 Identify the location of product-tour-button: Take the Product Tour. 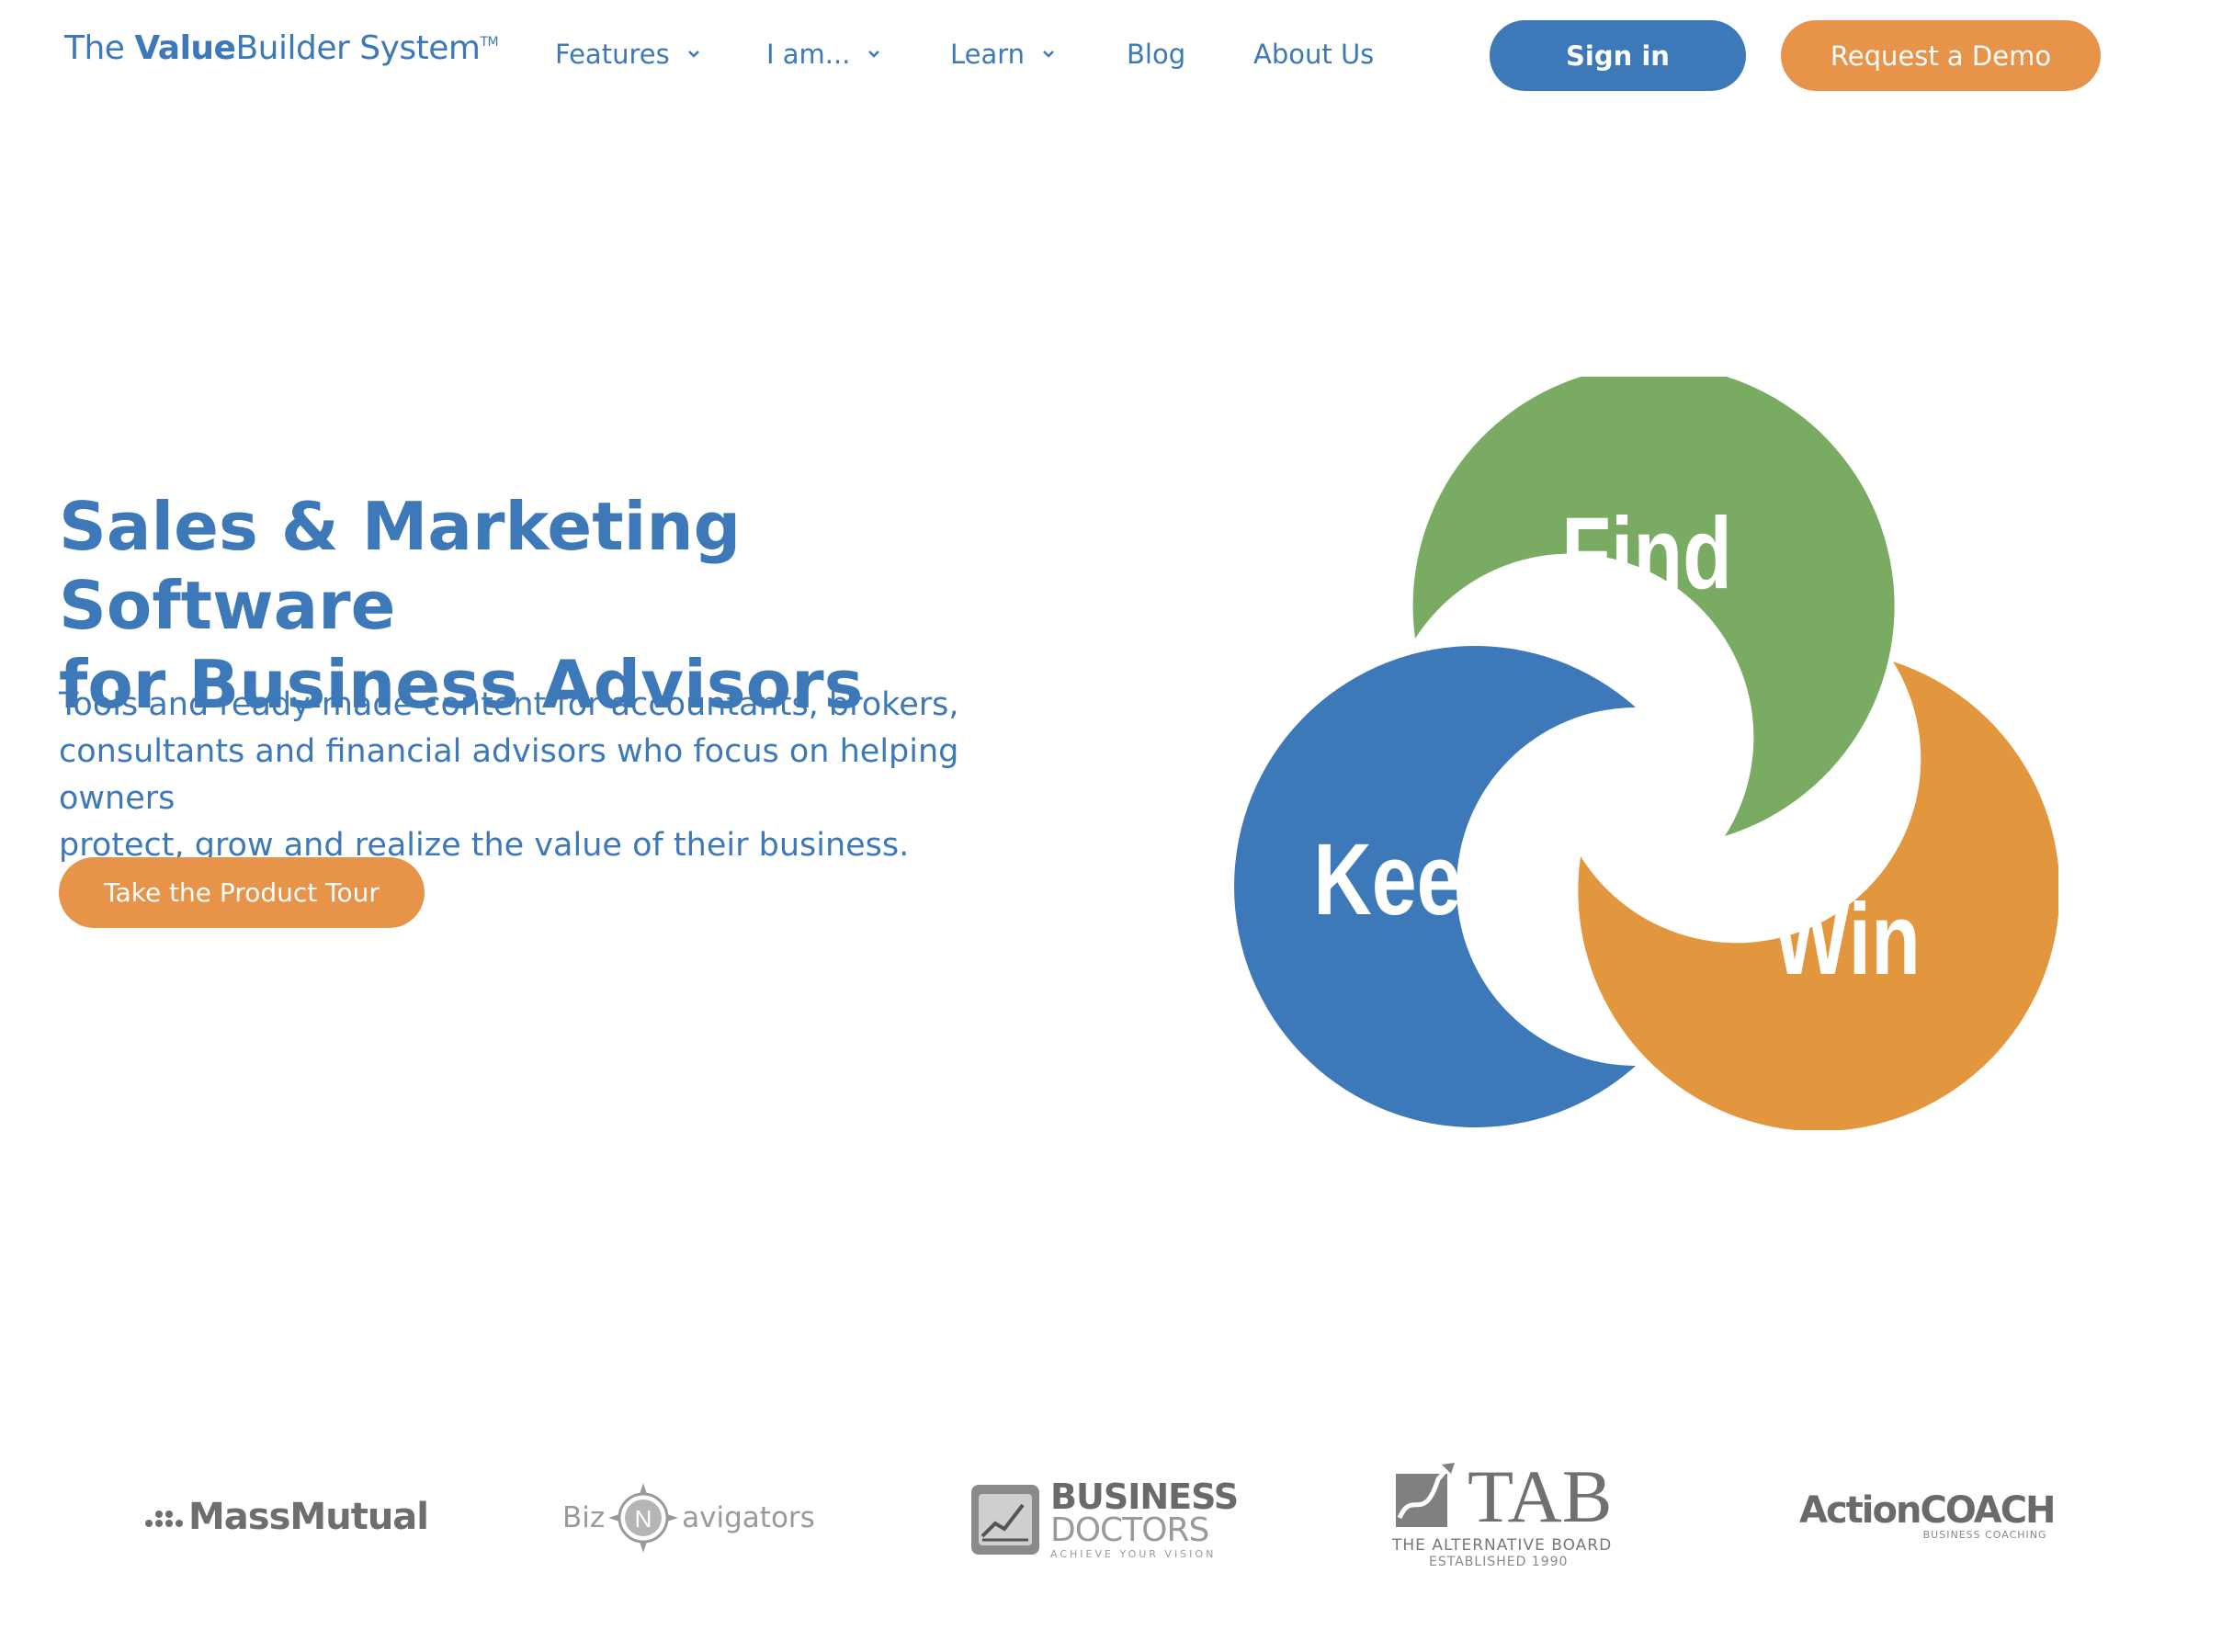
(242, 892).